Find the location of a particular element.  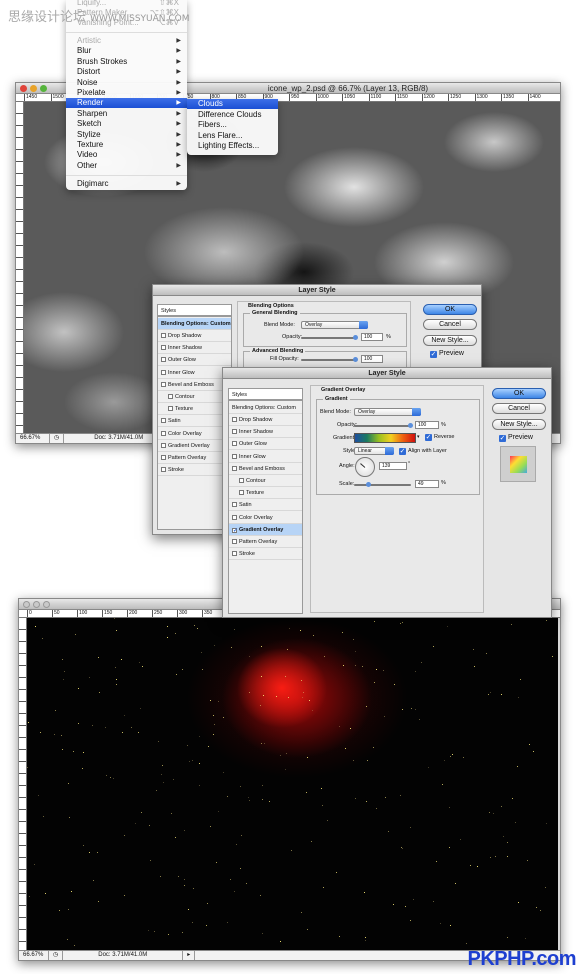

reverse-checkbox: ✓ Reverse is located at coordinates (439, 437).